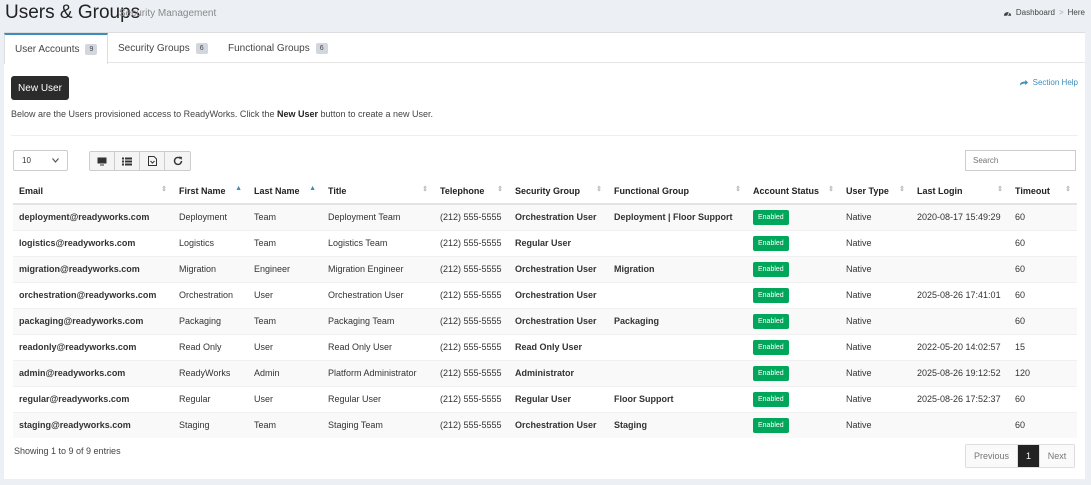 Image resolution: width=1091 pixels, height=485 pixels. Describe the element at coordinates (1043, 346) in the screenshot. I see `timeout-cell: 15` at that location.